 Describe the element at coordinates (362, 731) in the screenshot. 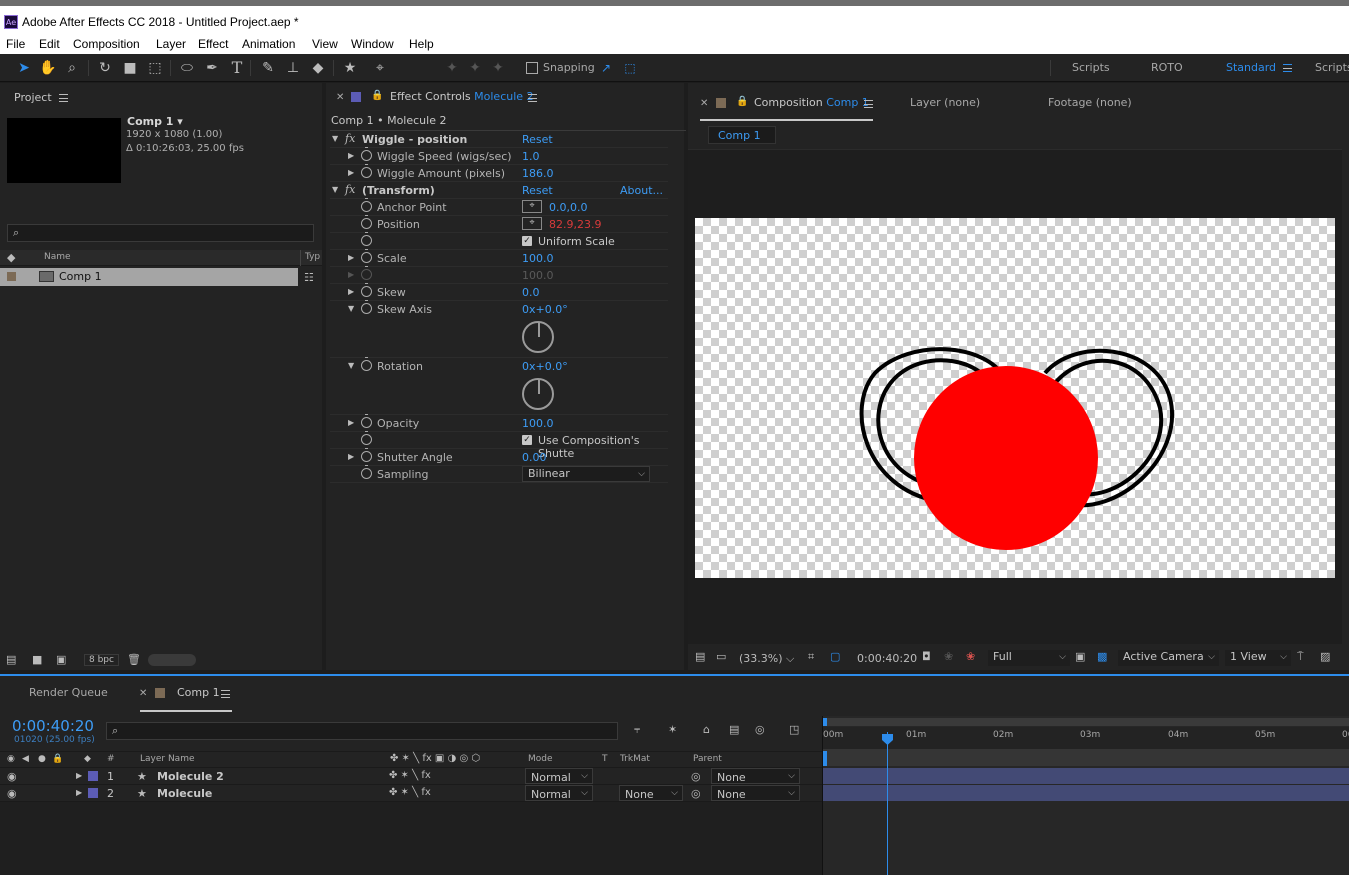

I see `timeline-search-input: ⌕` at that location.